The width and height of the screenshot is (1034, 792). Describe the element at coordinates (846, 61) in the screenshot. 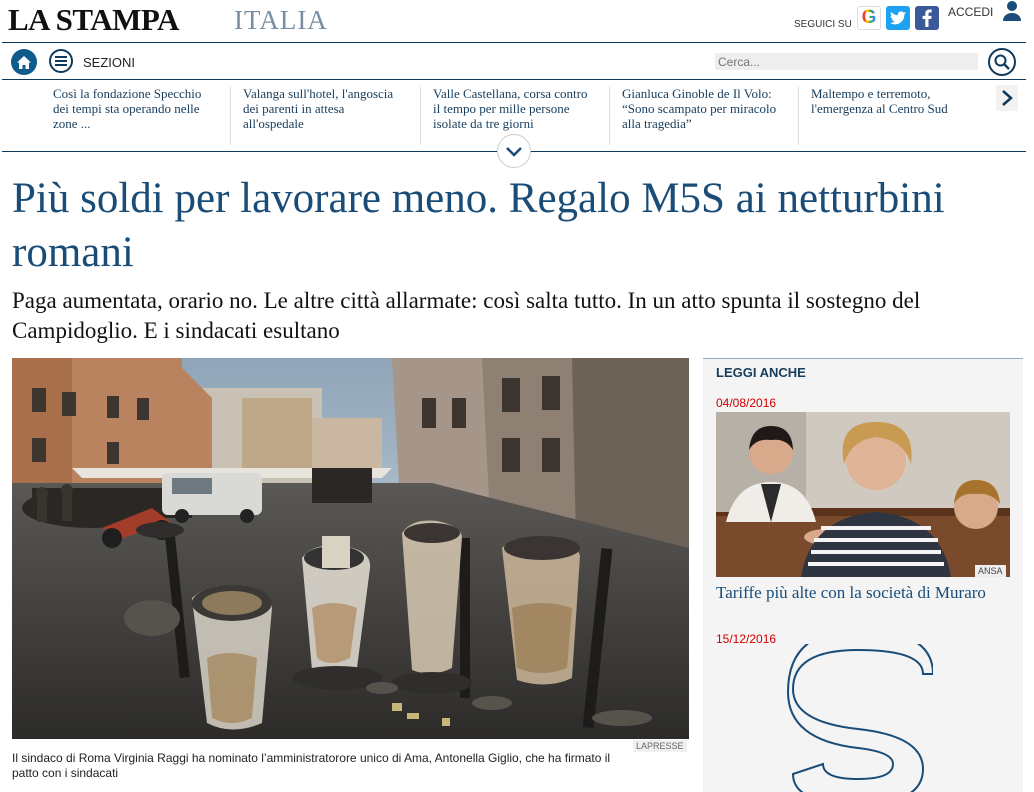

I see `search-input` at that location.